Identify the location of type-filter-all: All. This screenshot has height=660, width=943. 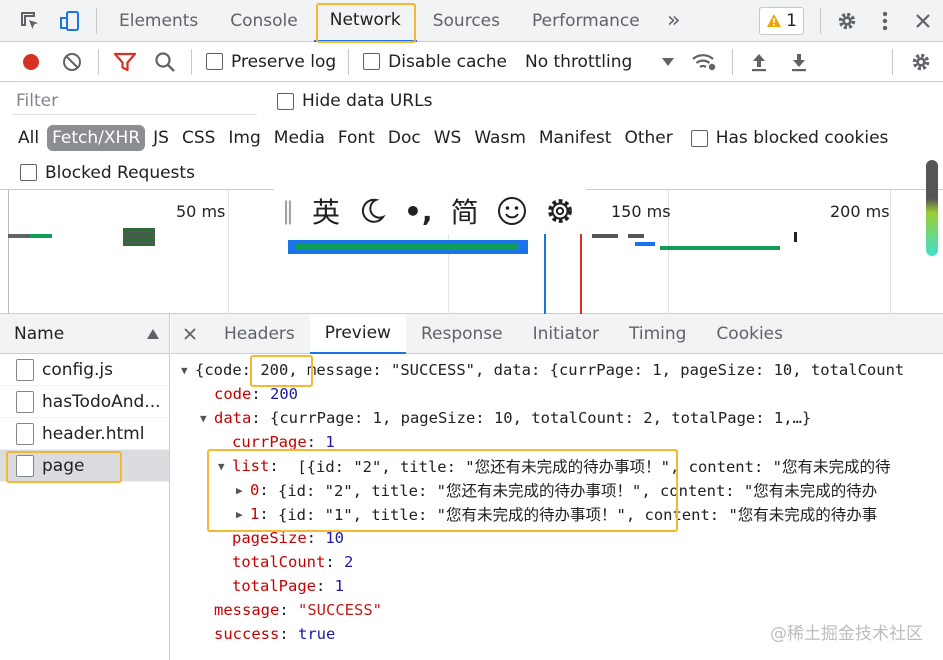
(28, 138).